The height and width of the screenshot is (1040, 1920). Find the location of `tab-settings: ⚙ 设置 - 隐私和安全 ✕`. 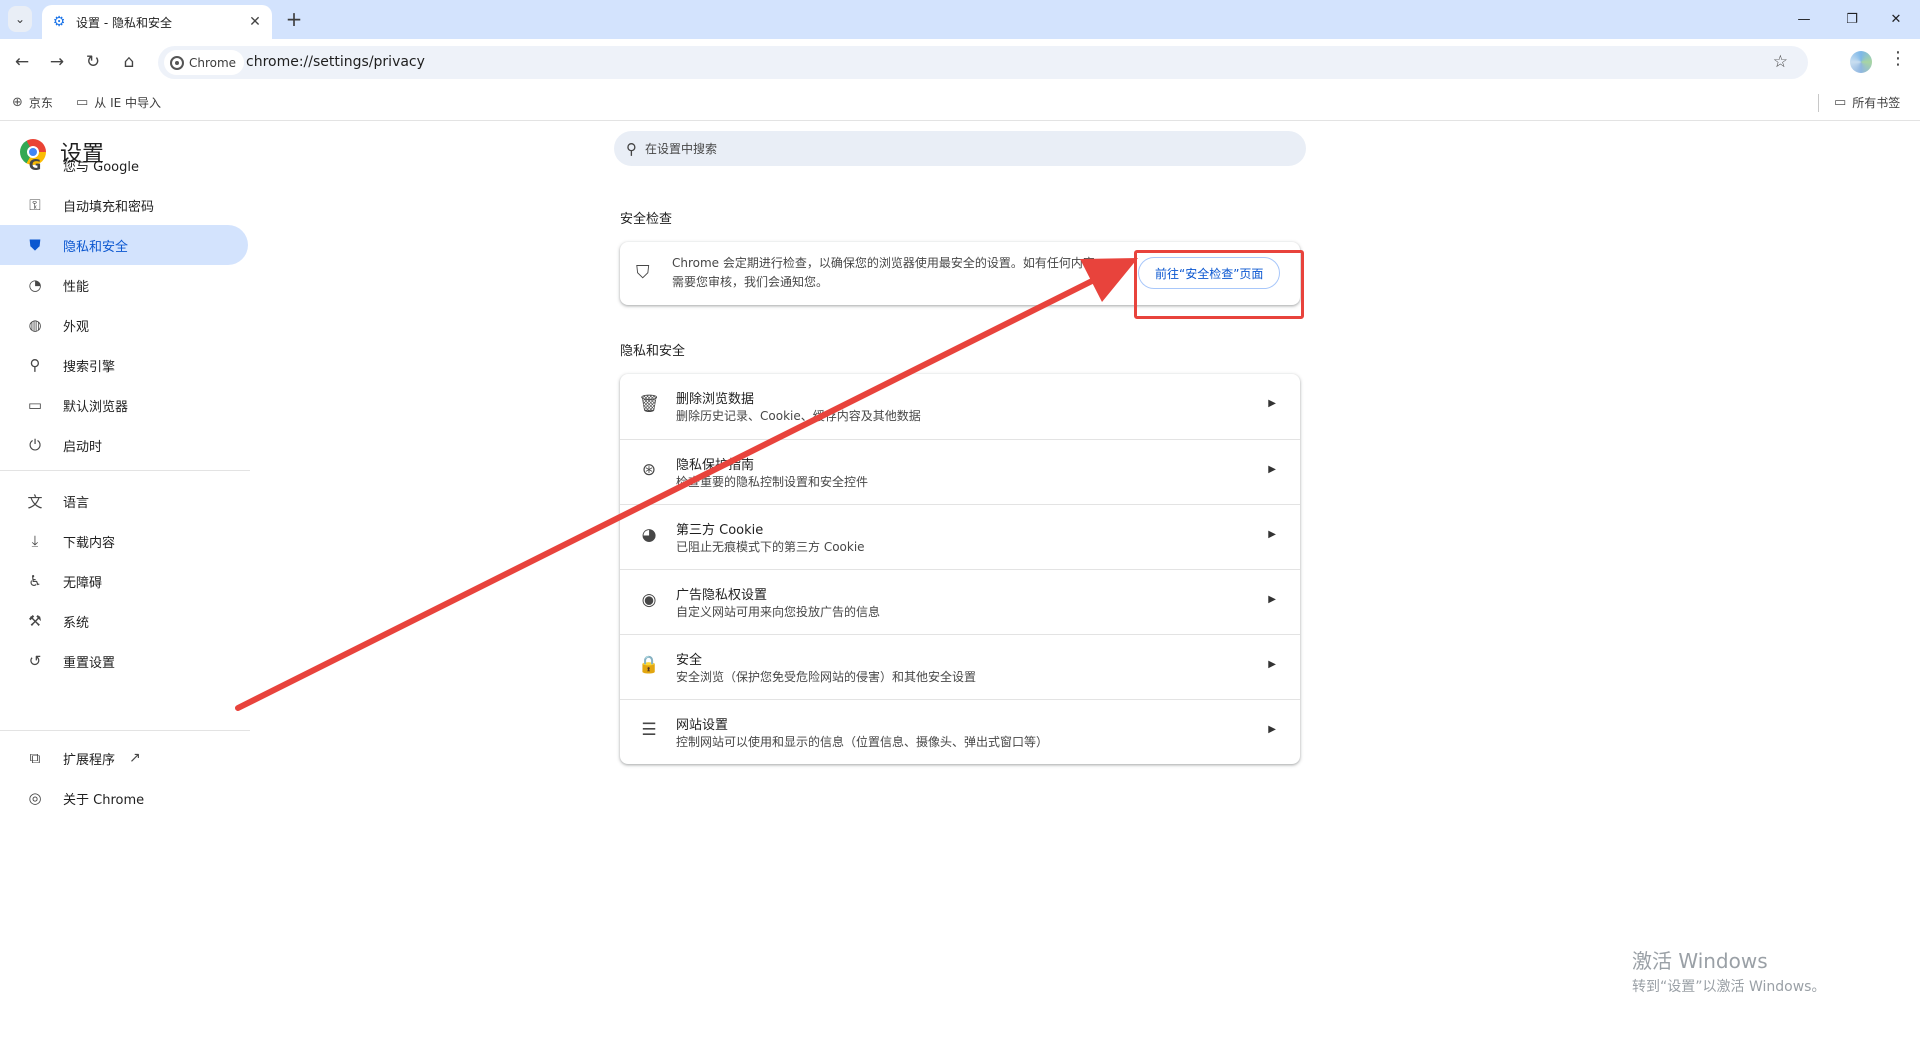

tab-settings: ⚙ 设置 - 隐私和安全 ✕ is located at coordinates (157, 22).